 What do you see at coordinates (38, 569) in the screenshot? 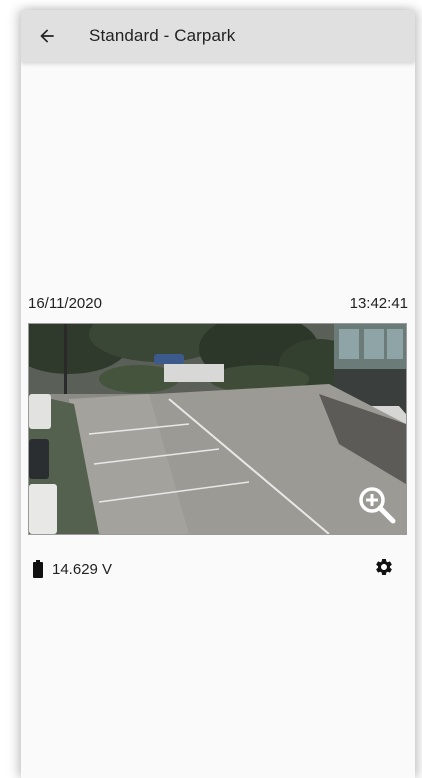
I see `battery-icon` at bounding box center [38, 569].